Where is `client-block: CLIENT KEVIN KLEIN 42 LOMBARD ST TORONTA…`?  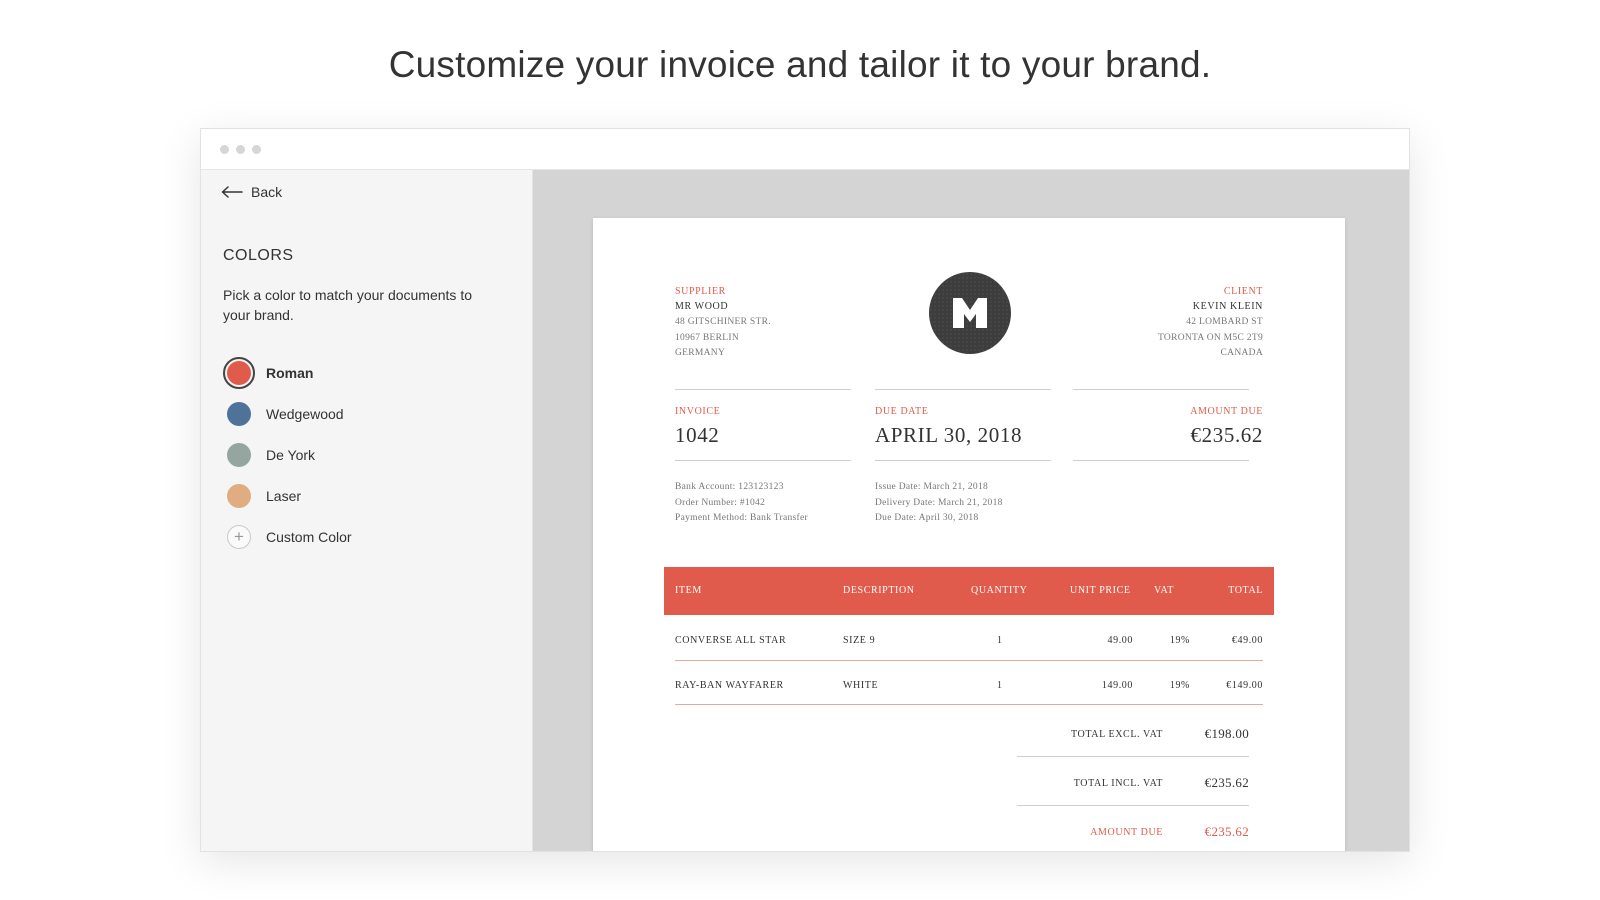 client-block: CLIENT KEVIN KLEIN 42 LOMBARD ST TORONTA… is located at coordinates (1210, 324).